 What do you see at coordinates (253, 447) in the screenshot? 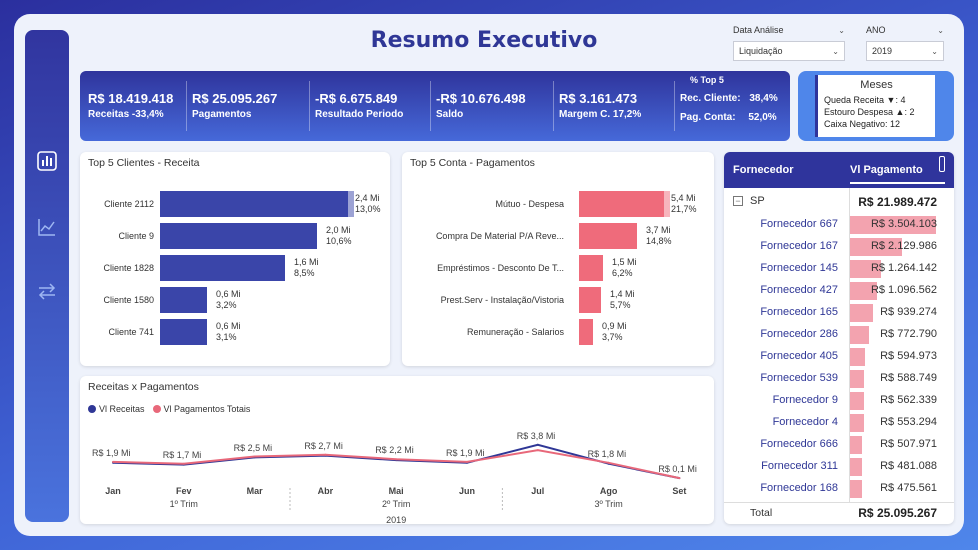
I see `data-label: R$ 2,5 Mi` at bounding box center [253, 447].